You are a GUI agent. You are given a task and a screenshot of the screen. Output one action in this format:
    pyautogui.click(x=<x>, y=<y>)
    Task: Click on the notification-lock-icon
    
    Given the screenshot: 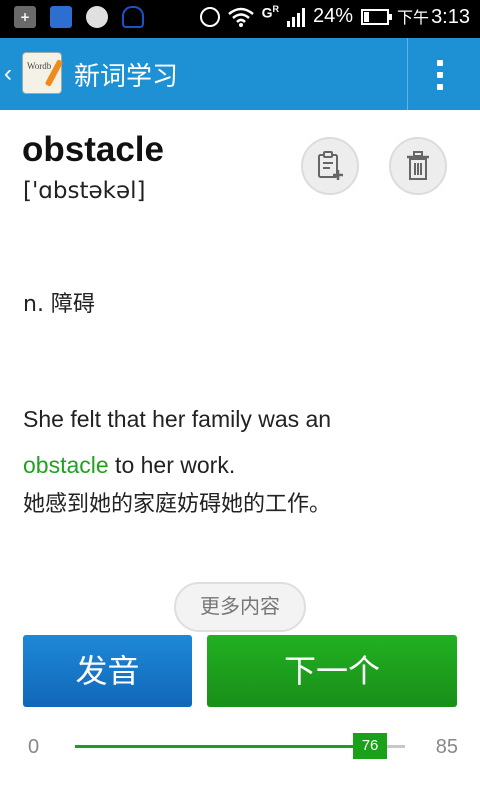 What is the action you would take?
    pyautogui.click(x=133, y=17)
    